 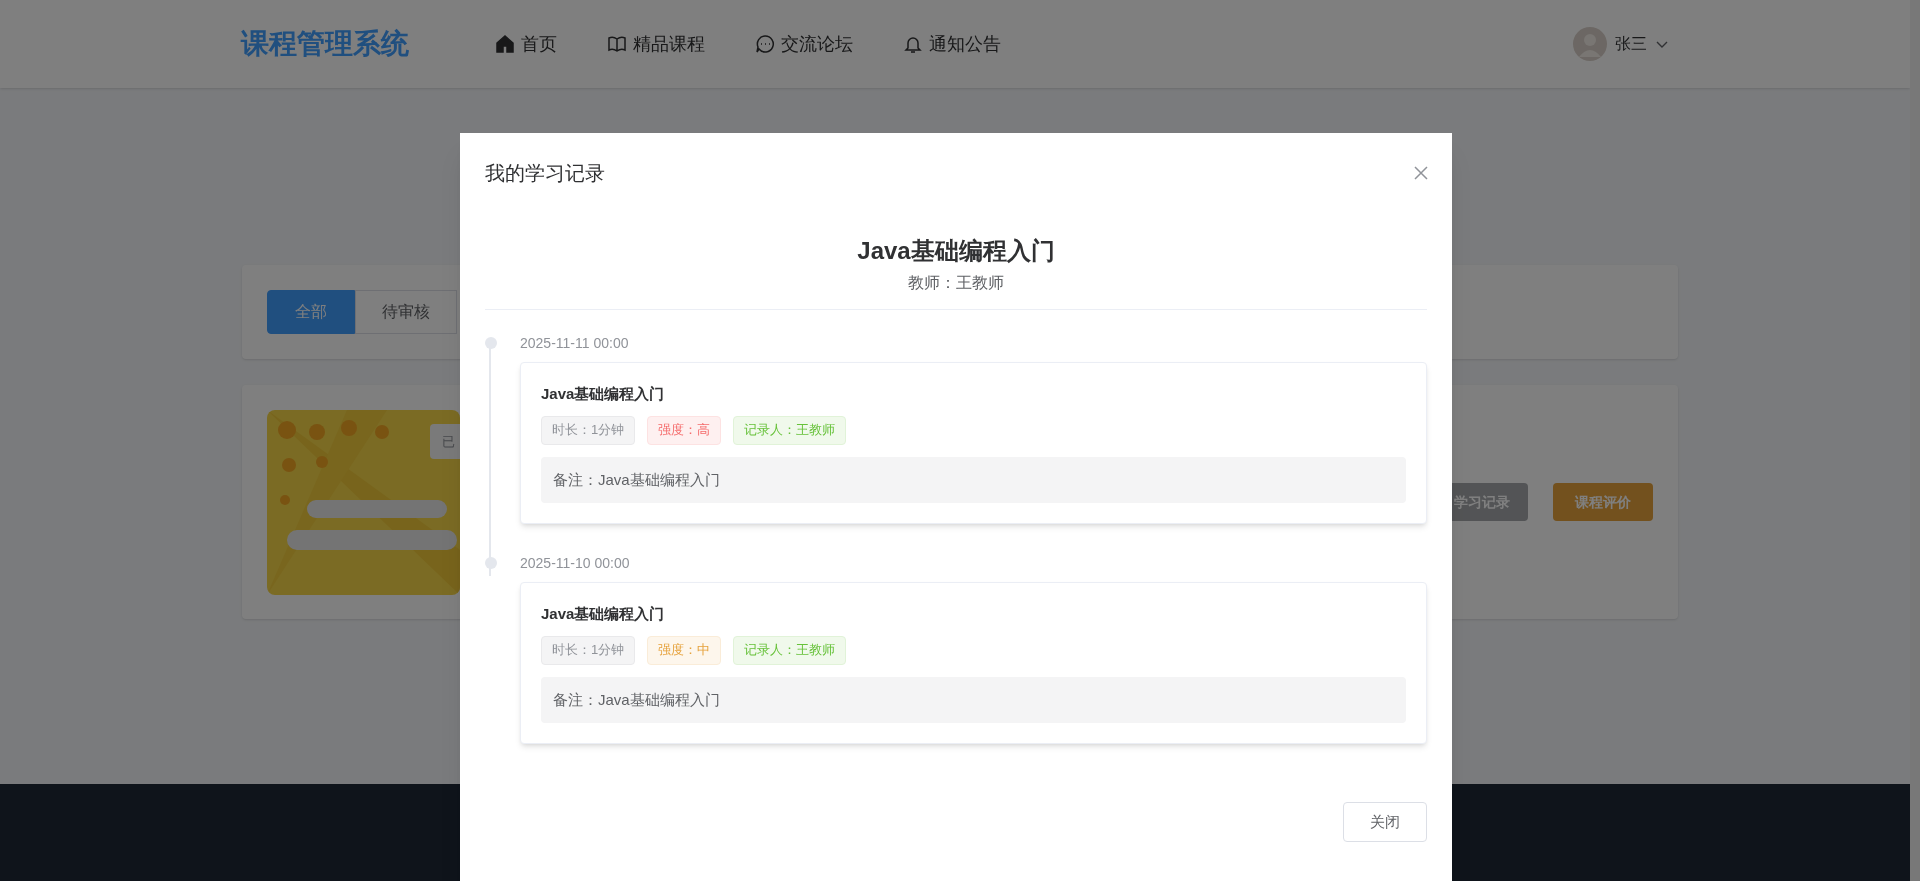 I want to click on nav-link: 通知公告, so click(x=965, y=44).